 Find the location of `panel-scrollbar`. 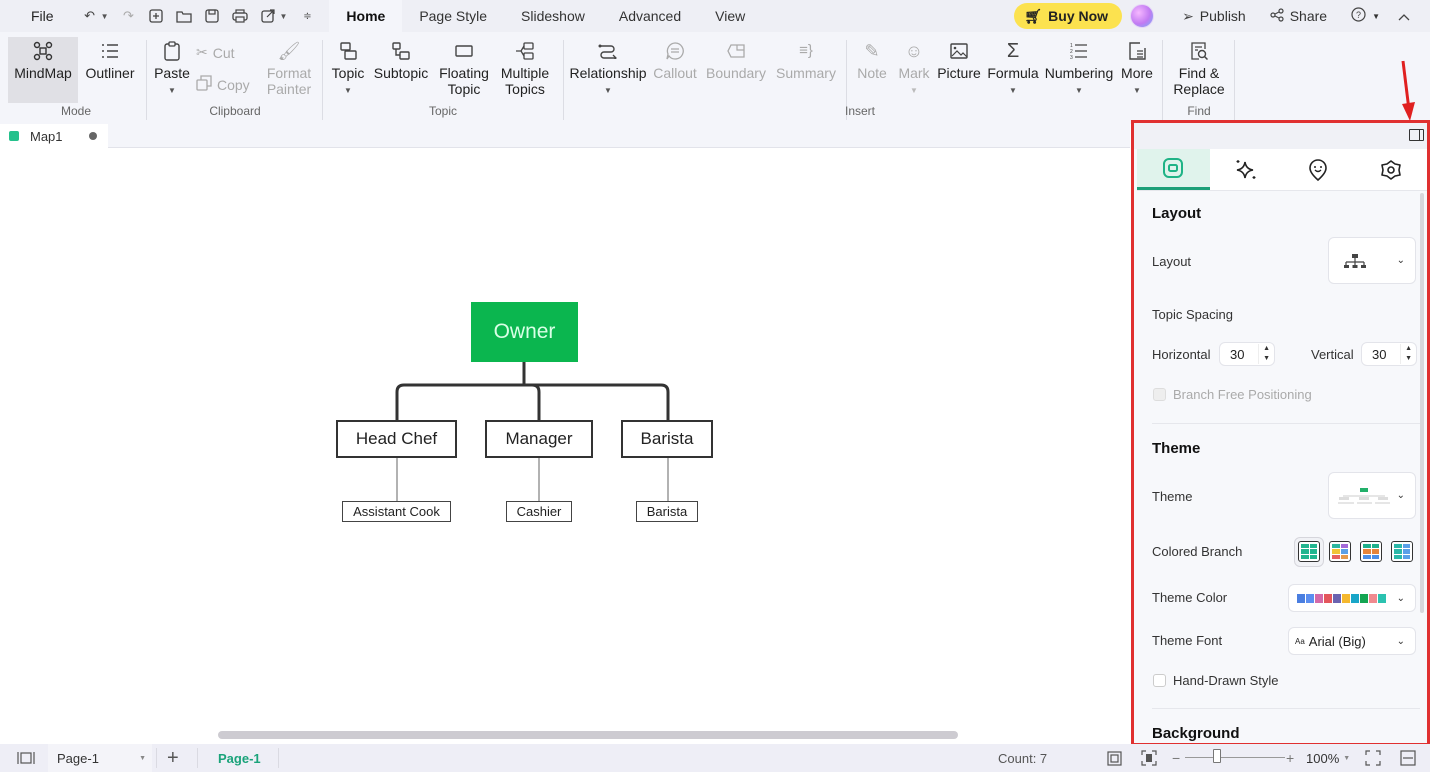

panel-scrollbar is located at coordinates (1422, 403).